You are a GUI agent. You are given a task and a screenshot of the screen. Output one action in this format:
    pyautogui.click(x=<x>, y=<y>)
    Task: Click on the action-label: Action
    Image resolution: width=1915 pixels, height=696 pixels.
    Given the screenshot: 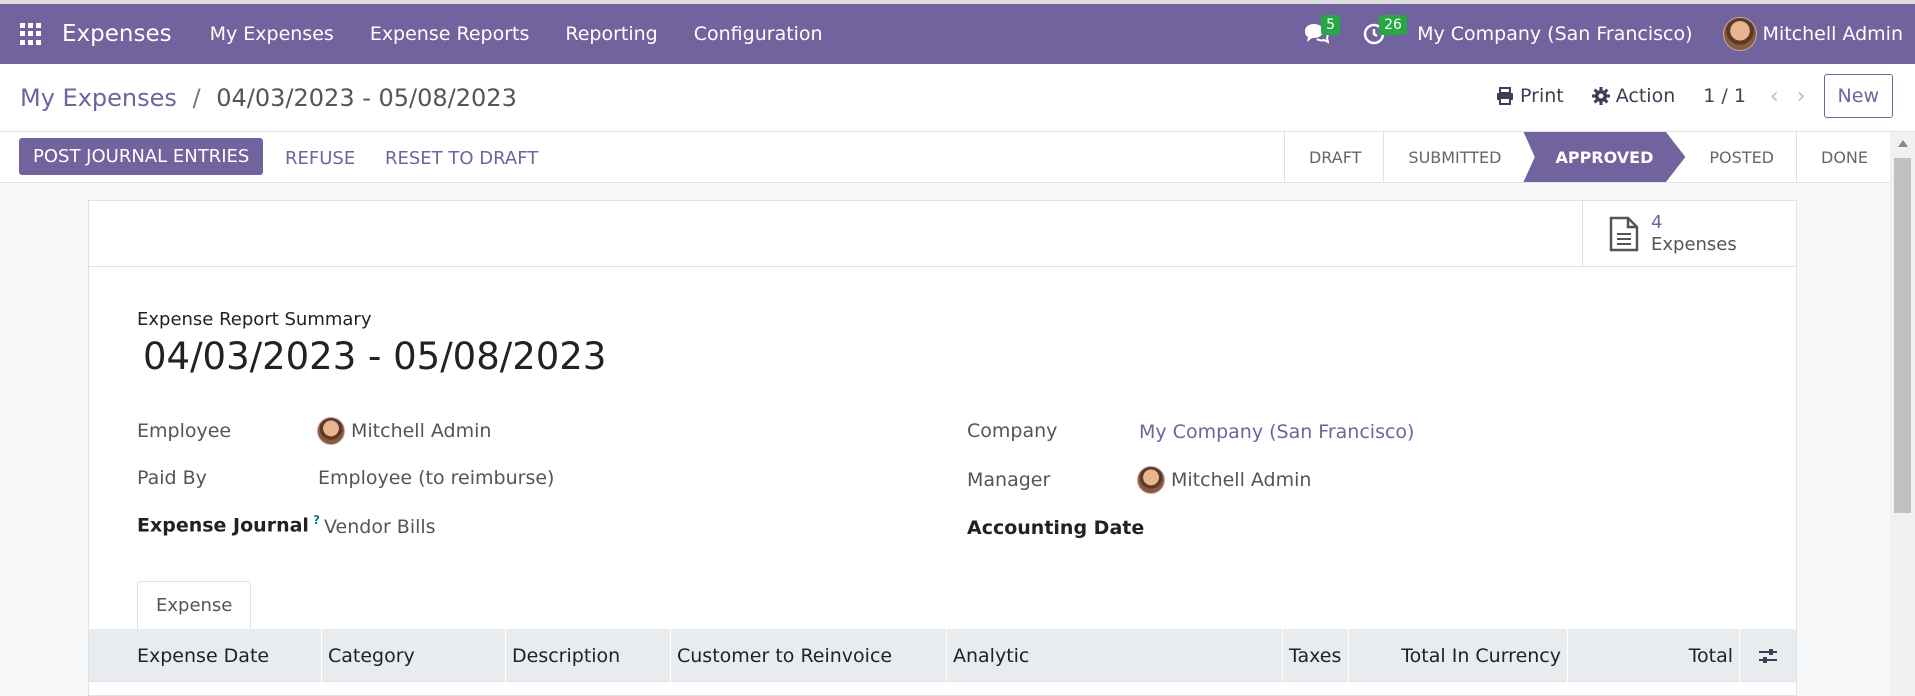 What is the action you would take?
    pyautogui.click(x=1645, y=96)
    